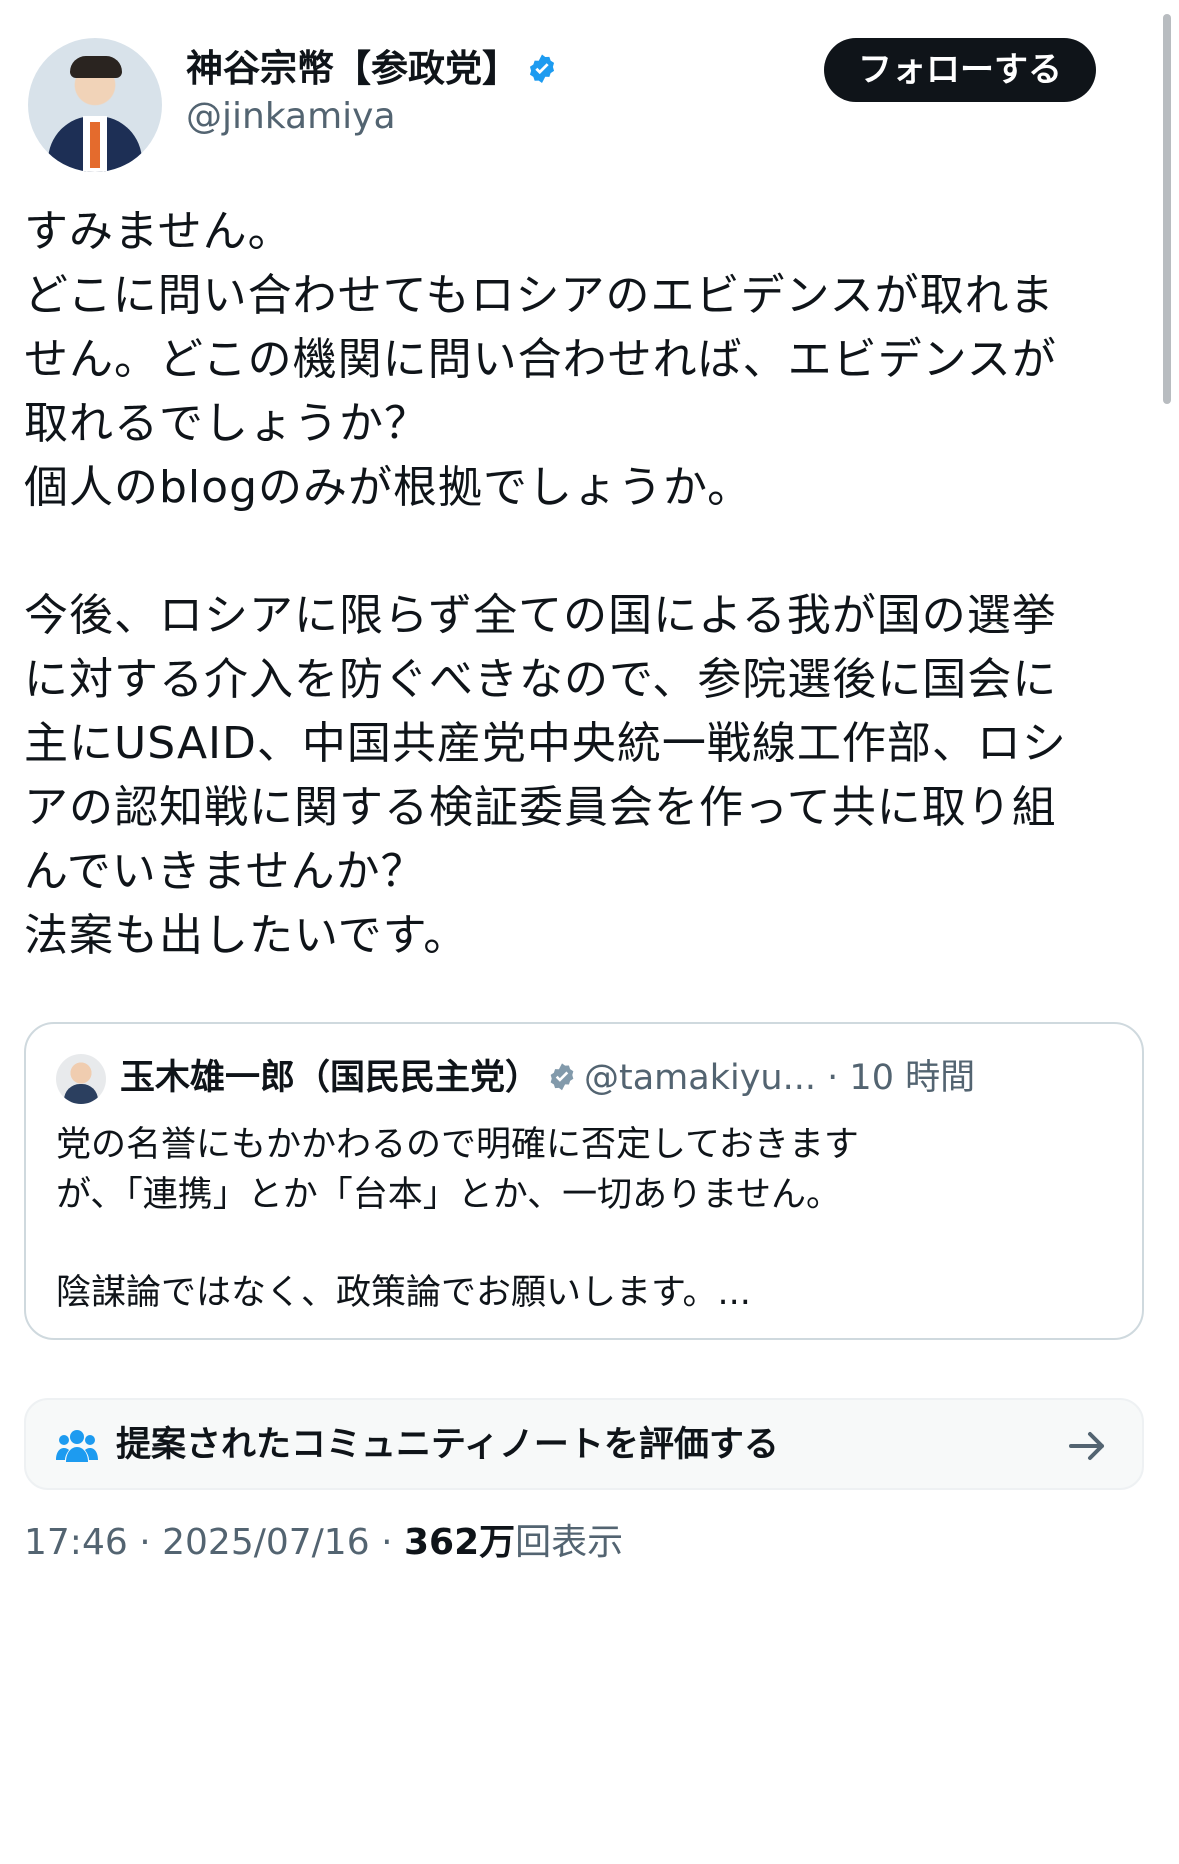  What do you see at coordinates (569, 1542) in the screenshot?
I see `views-label: 回表示` at bounding box center [569, 1542].